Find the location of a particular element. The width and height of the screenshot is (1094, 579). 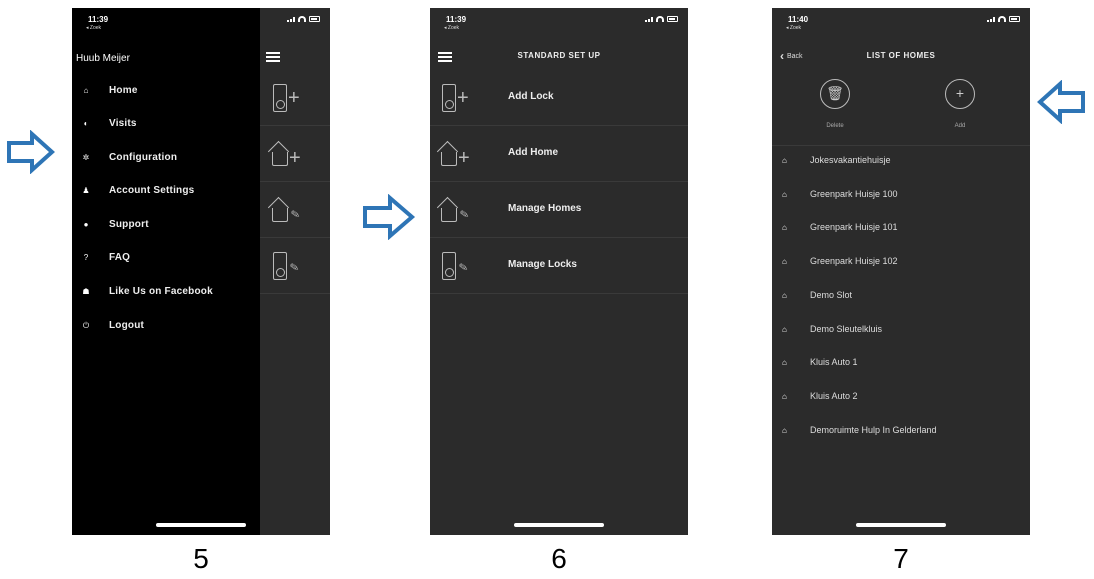

home-list-item: ⌂ Demo Sleutelkluis is located at coordinates (901, 331).